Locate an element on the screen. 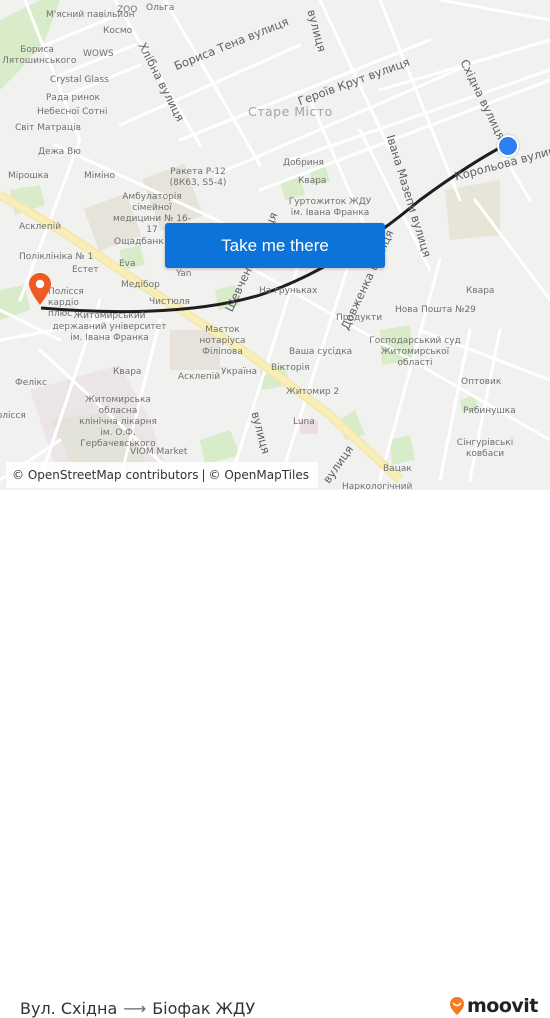 The image size is (550, 1018). poi-label: Чистюля is located at coordinates (169, 302).